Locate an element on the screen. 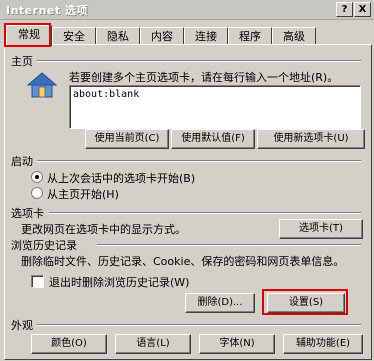  accessibility-button: 辅助功能(E) is located at coordinates (323, 344).